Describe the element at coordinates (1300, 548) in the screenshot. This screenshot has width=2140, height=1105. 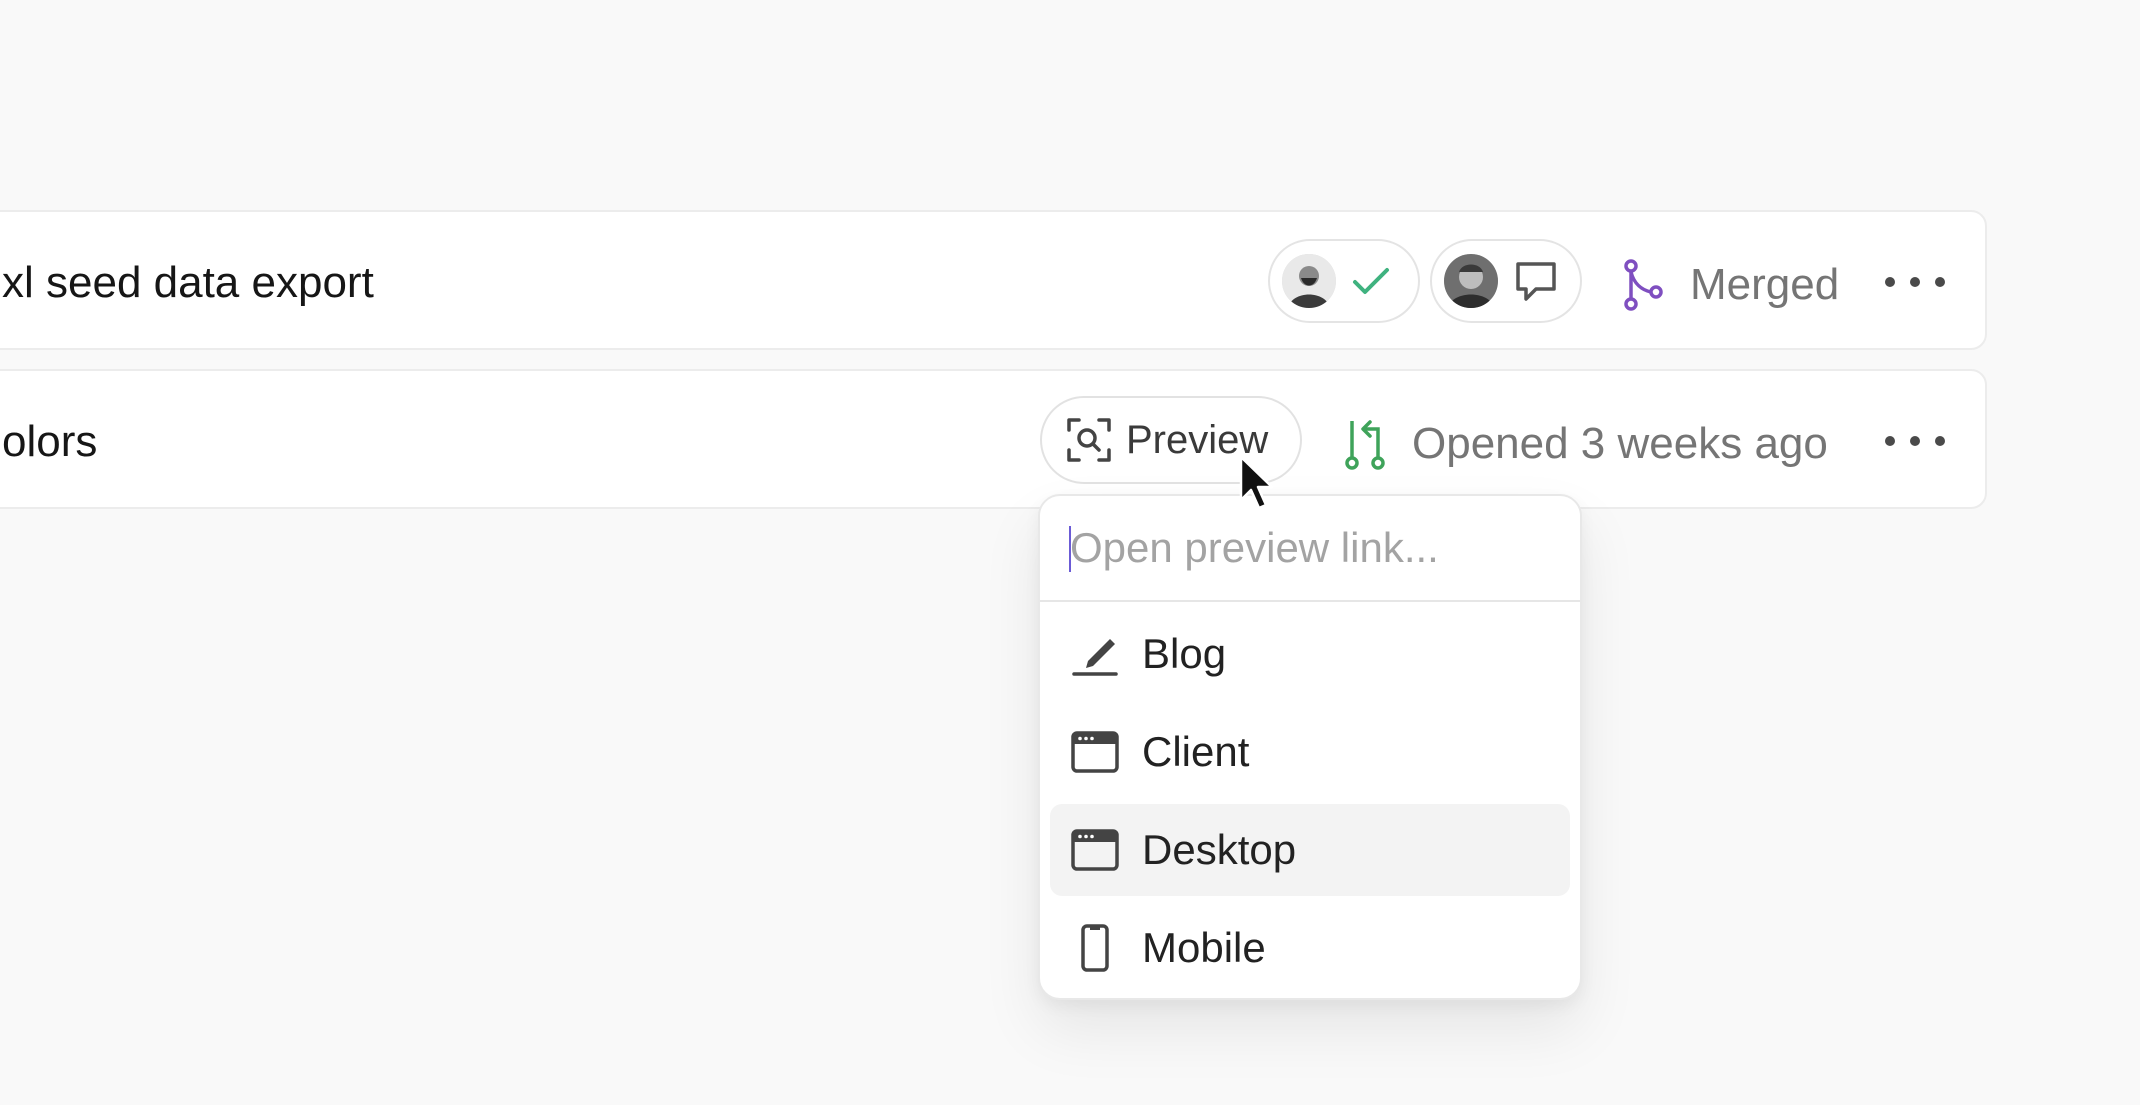
I see `preview-search-input` at that location.